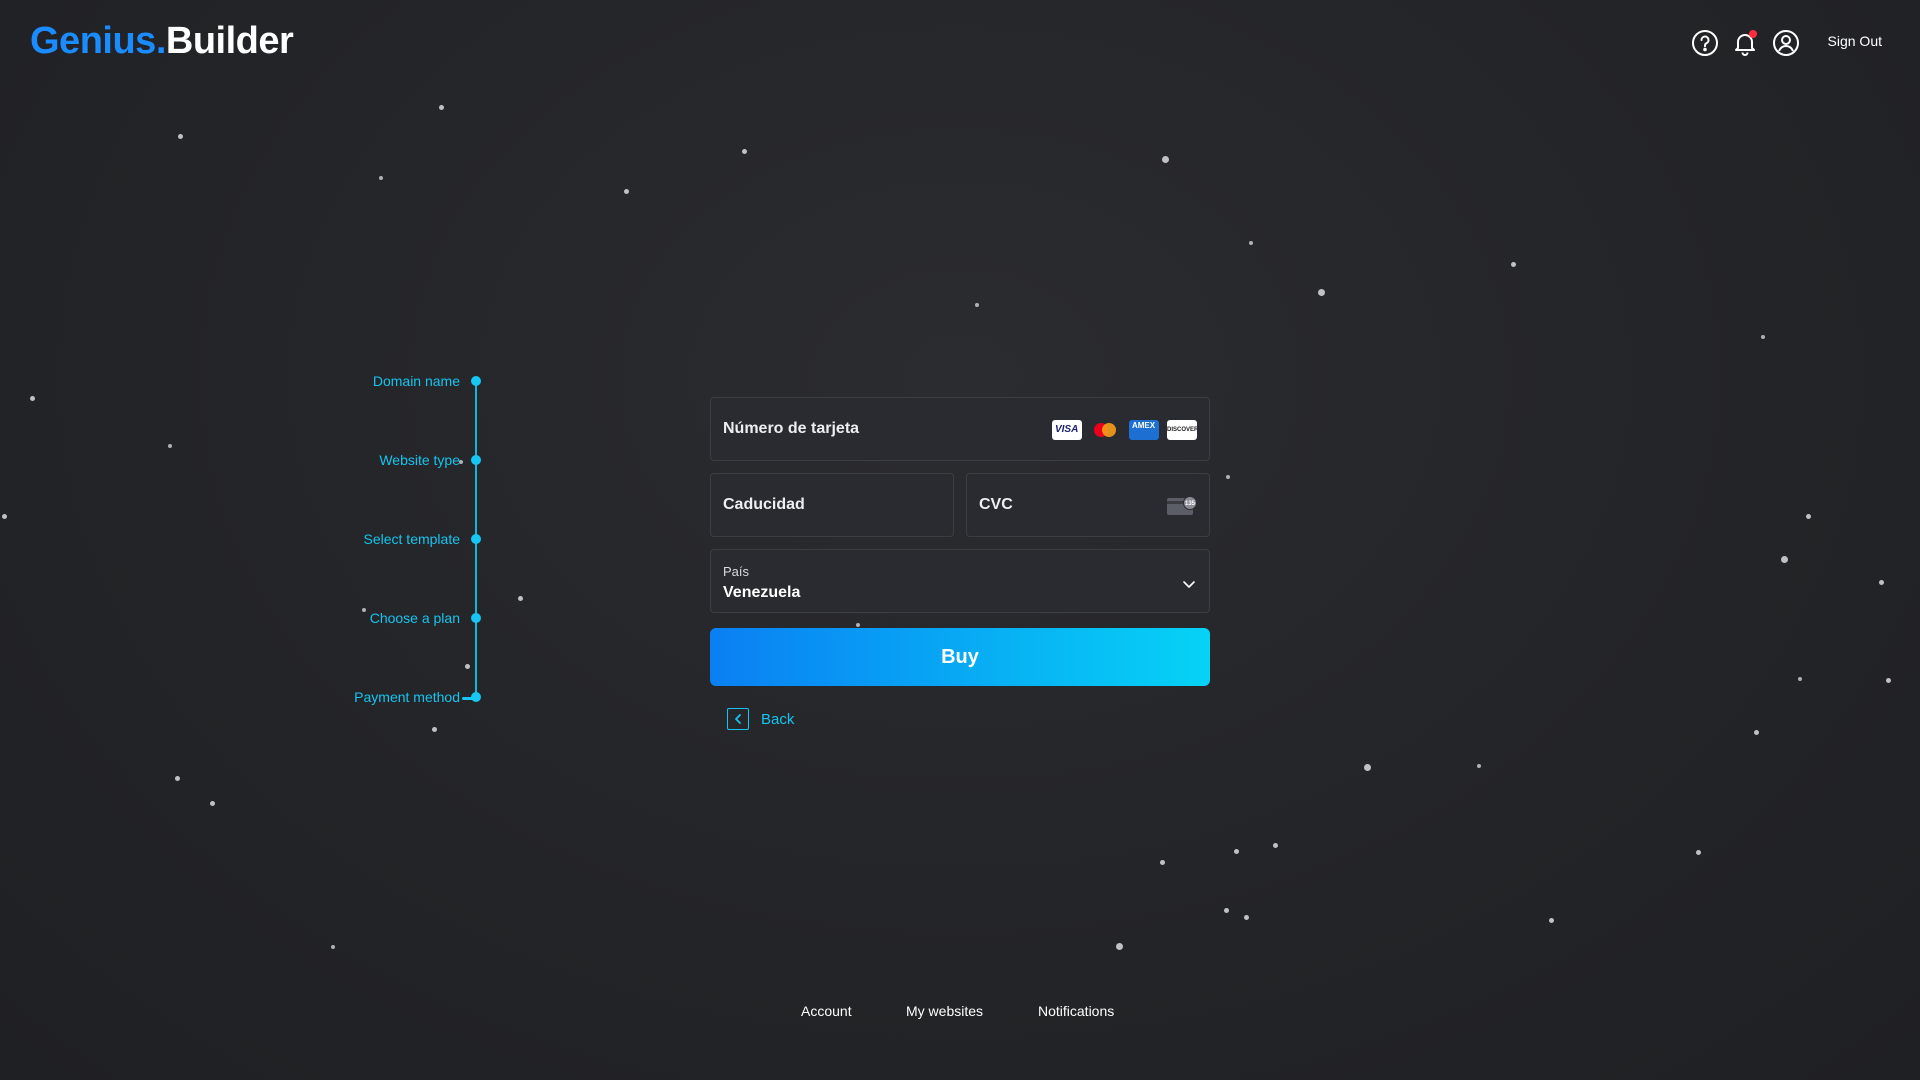 This screenshot has height=1080, width=1920. What do you see at coordinates (791, 428) in the screenshot?
I see `card-number-placeholder: Número de tarjeta` at bounding box center [791, 428].